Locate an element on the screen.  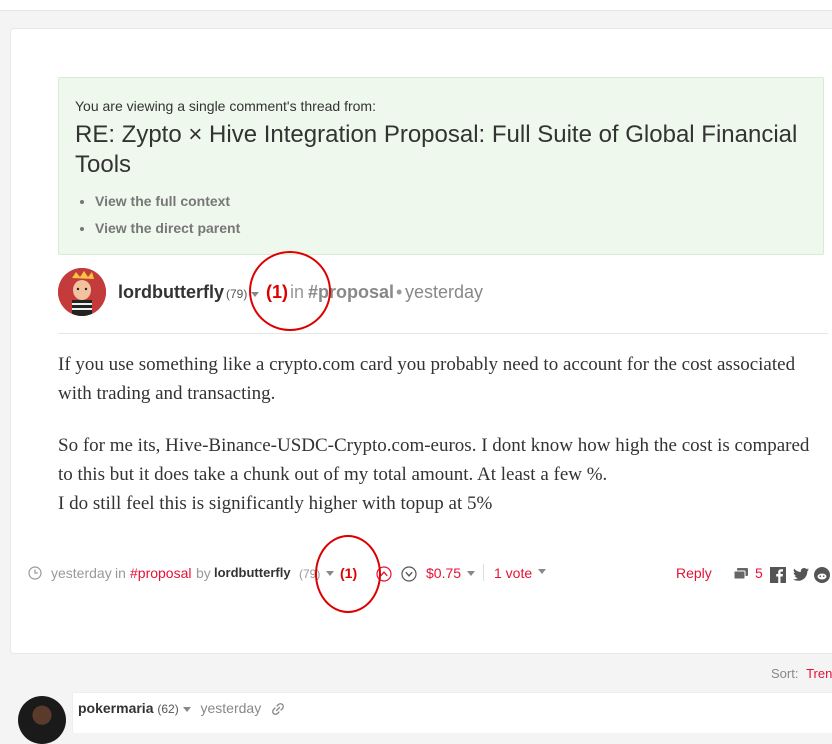
avatar is located at coordinates (82, 292).